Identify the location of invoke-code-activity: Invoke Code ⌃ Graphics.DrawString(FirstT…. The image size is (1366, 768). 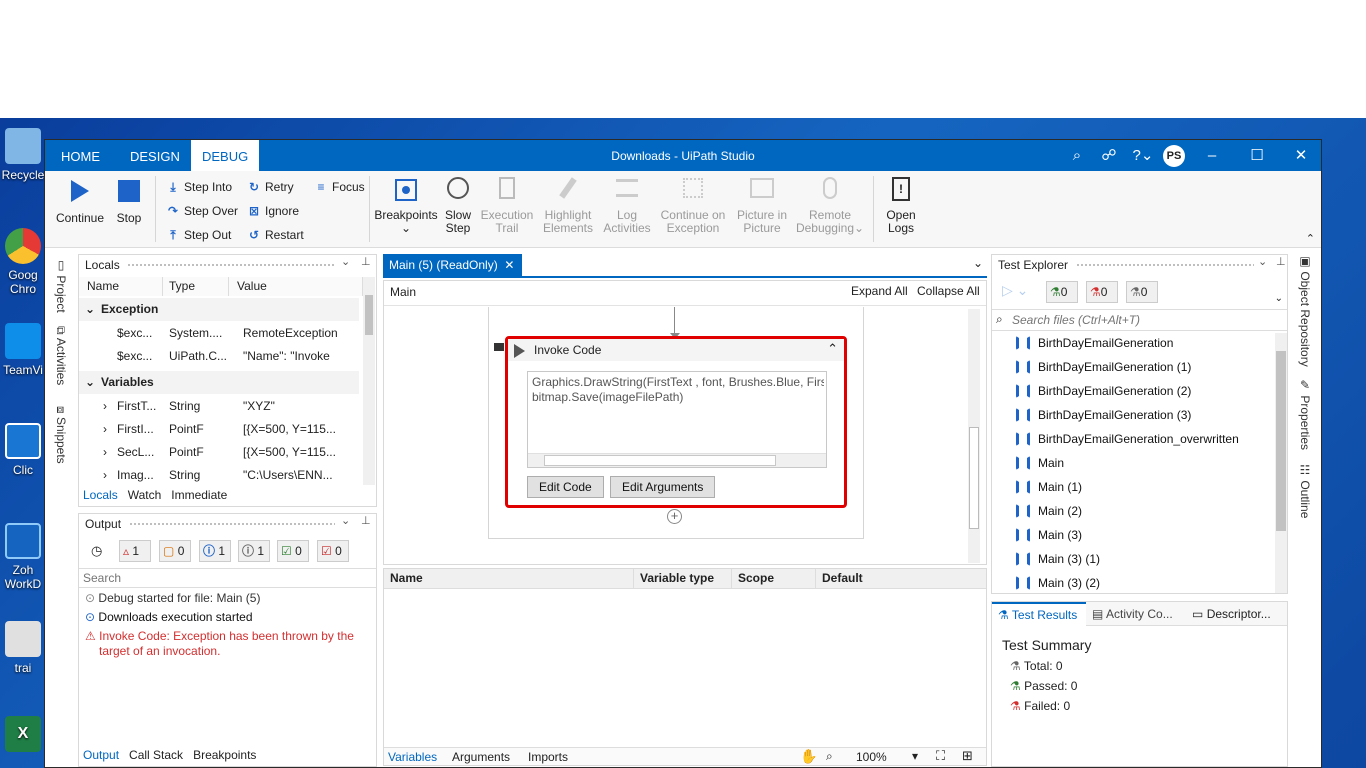
(676, 422).